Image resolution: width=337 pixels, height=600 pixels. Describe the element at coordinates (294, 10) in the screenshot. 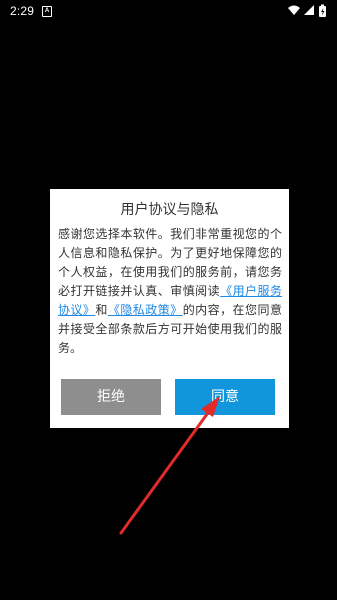

I see `wifi-icon` at that location.